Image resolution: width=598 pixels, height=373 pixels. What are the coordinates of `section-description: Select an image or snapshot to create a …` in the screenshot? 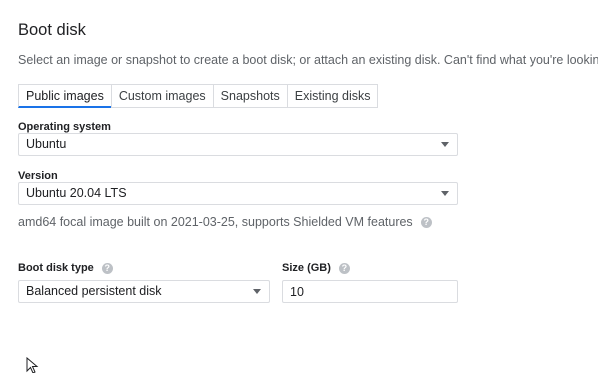 It's located at (308, 60).